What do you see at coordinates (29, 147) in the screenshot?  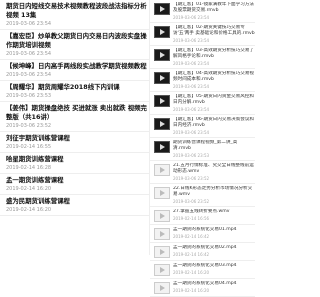 I see `course-date: 2019-02-14 16:55` at bounding box center [29, 147].